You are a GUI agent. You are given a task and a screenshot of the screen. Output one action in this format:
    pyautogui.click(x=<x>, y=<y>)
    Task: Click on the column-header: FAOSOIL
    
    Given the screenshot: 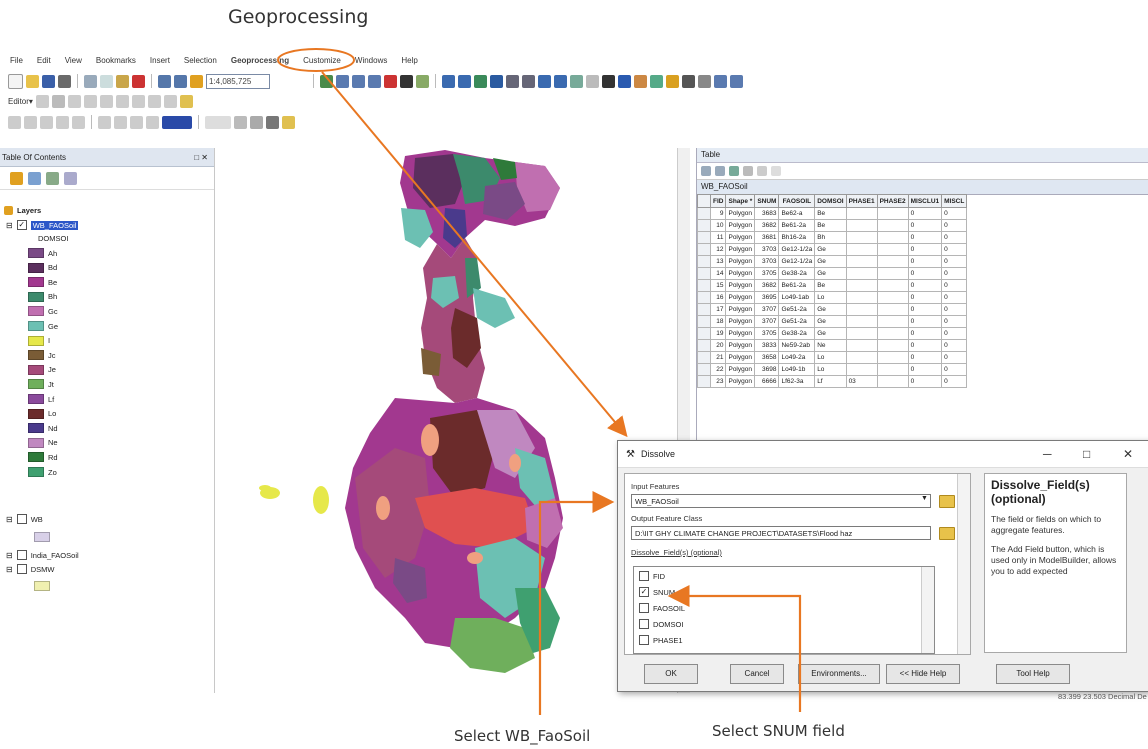 What is the action you would take?
    pyautogui.click(x=797, y=201)
    